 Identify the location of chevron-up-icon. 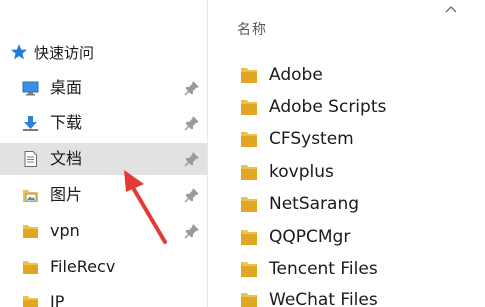
(451, 9).